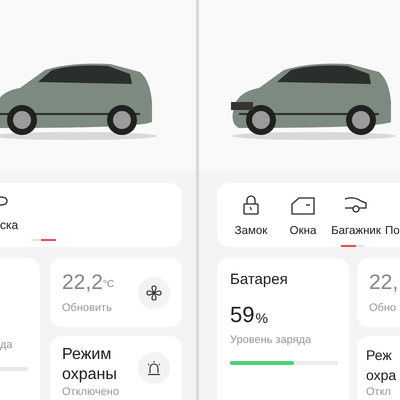 Image resolution: width=400 pixels, height=400 pixels. I want to click on battery-unit: %, so click(261, 318).